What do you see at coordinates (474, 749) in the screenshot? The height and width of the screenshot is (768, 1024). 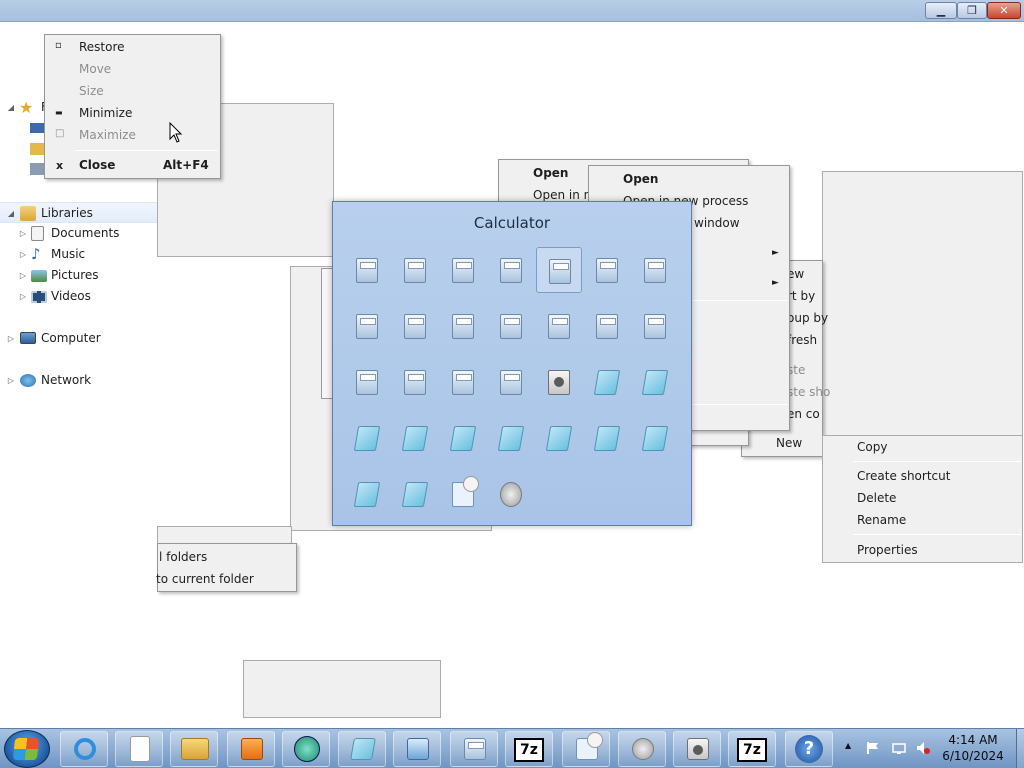 I see `taskbar-calculator-button` at bounding box center [474, 749].